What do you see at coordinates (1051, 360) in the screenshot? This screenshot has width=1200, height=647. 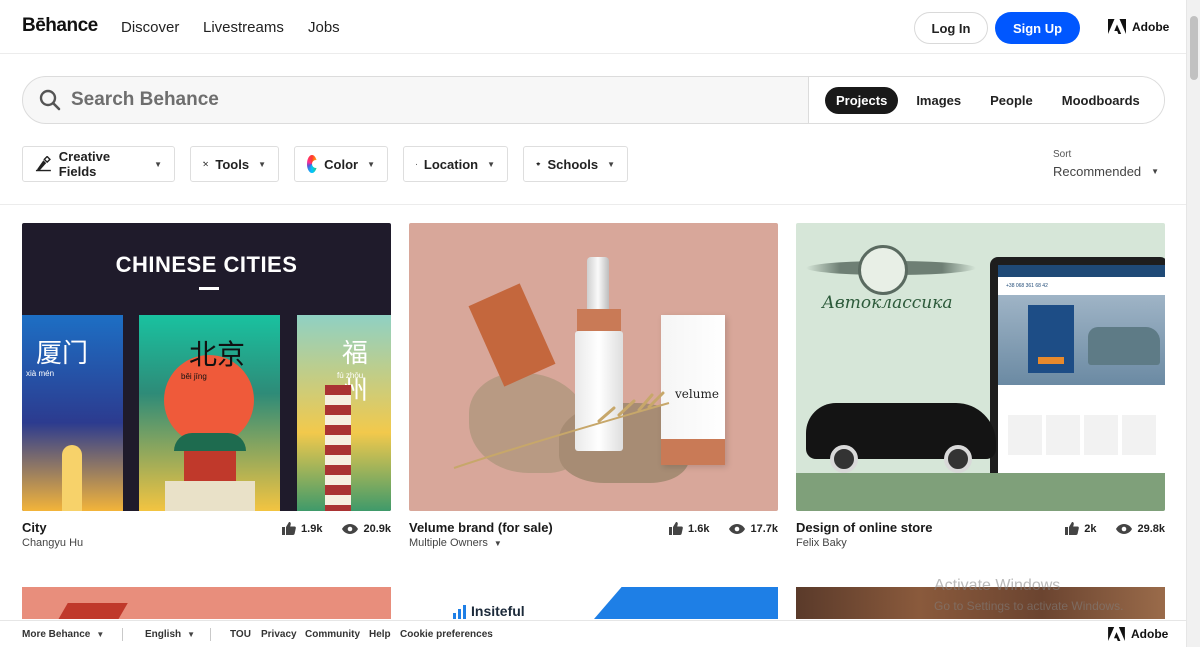 I see `site-search-button` at bounding box center [1051, 360].